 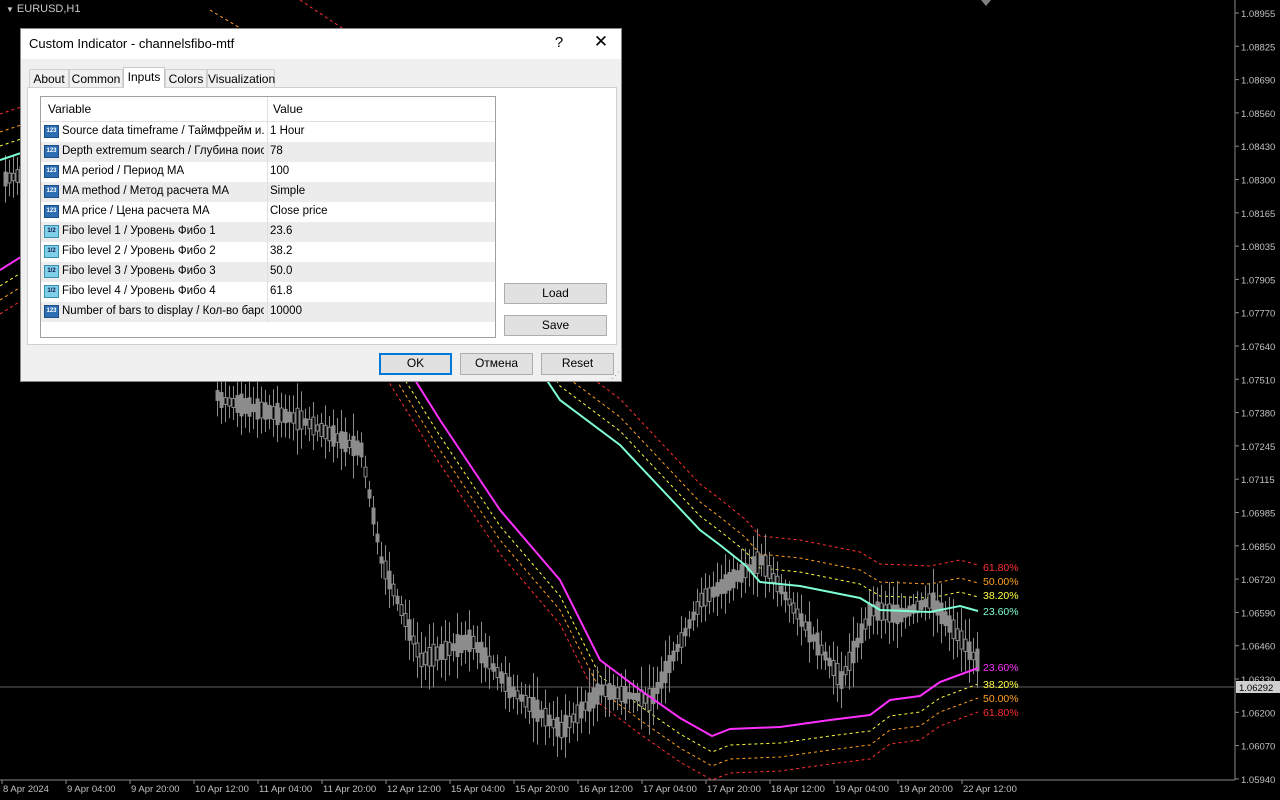 I want to click on variable-value: Close price, so click(x=380, y=211).